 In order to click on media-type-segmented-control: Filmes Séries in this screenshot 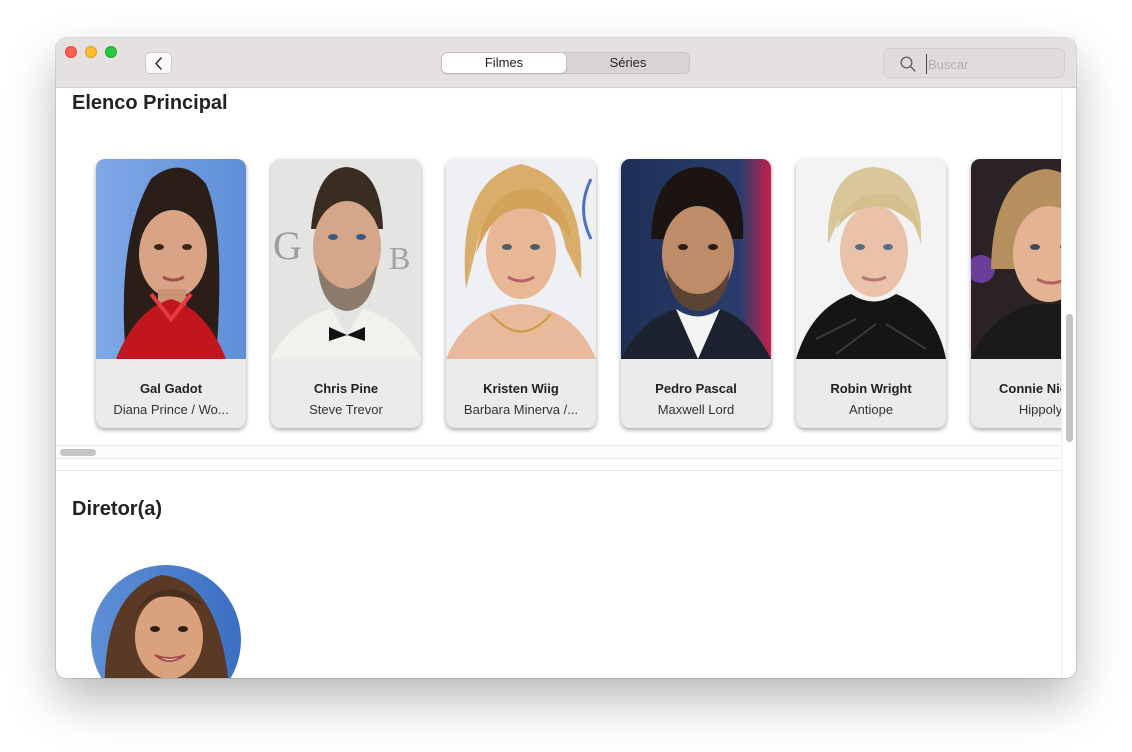, I will do `click(565, 63)`.